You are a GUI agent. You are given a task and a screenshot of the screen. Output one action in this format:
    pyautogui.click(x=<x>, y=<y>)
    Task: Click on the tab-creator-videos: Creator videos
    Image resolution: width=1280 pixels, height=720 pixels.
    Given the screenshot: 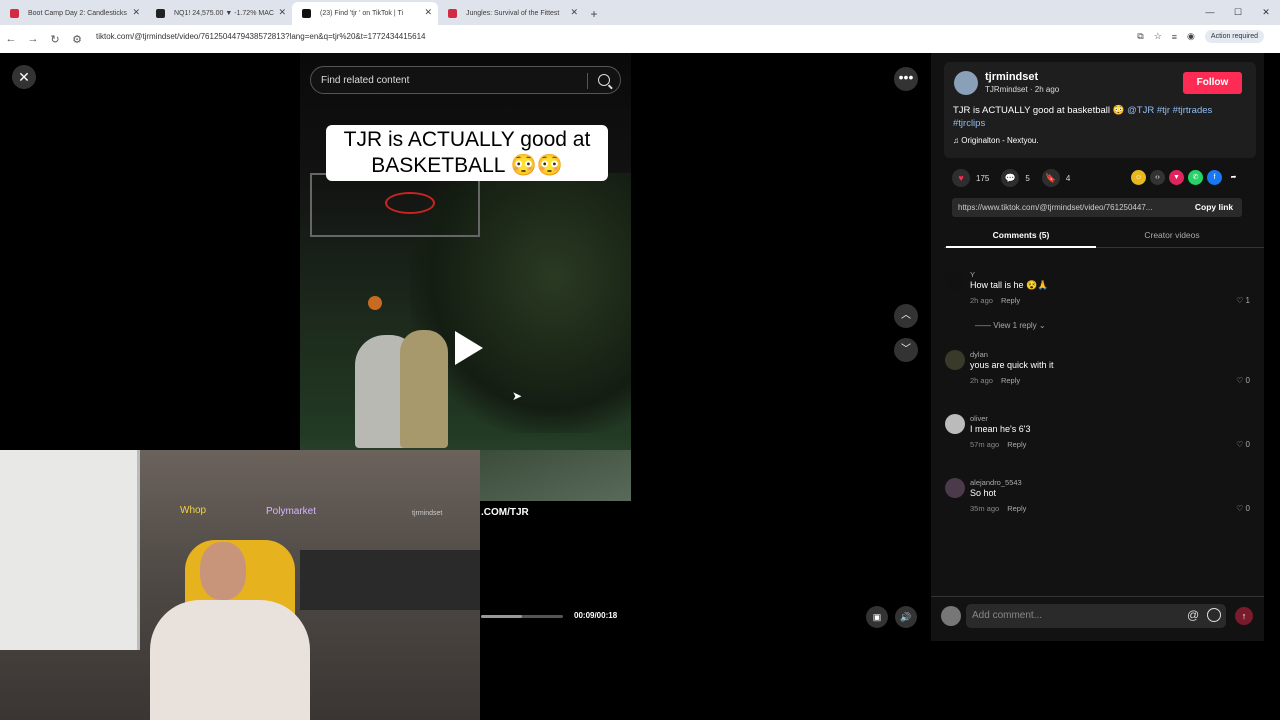 What is the action you would take?
    pyautogui.click(x=1172, y=235)
    